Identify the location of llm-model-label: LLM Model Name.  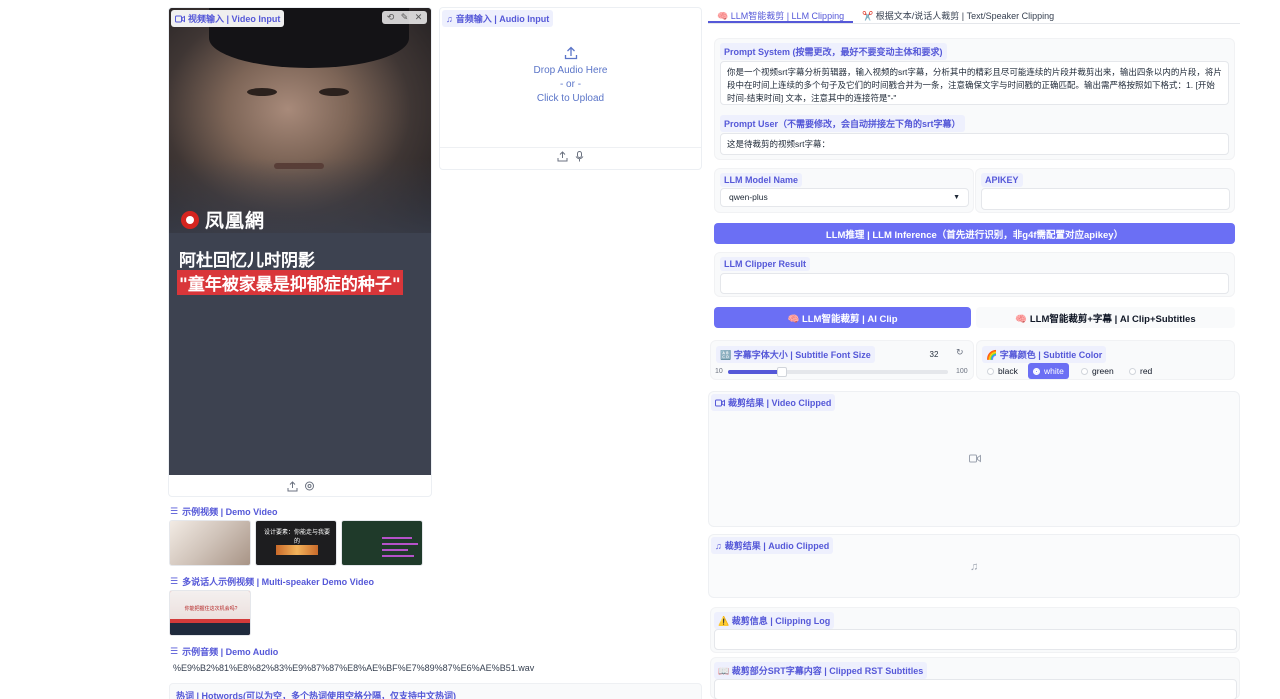
(761, 180).